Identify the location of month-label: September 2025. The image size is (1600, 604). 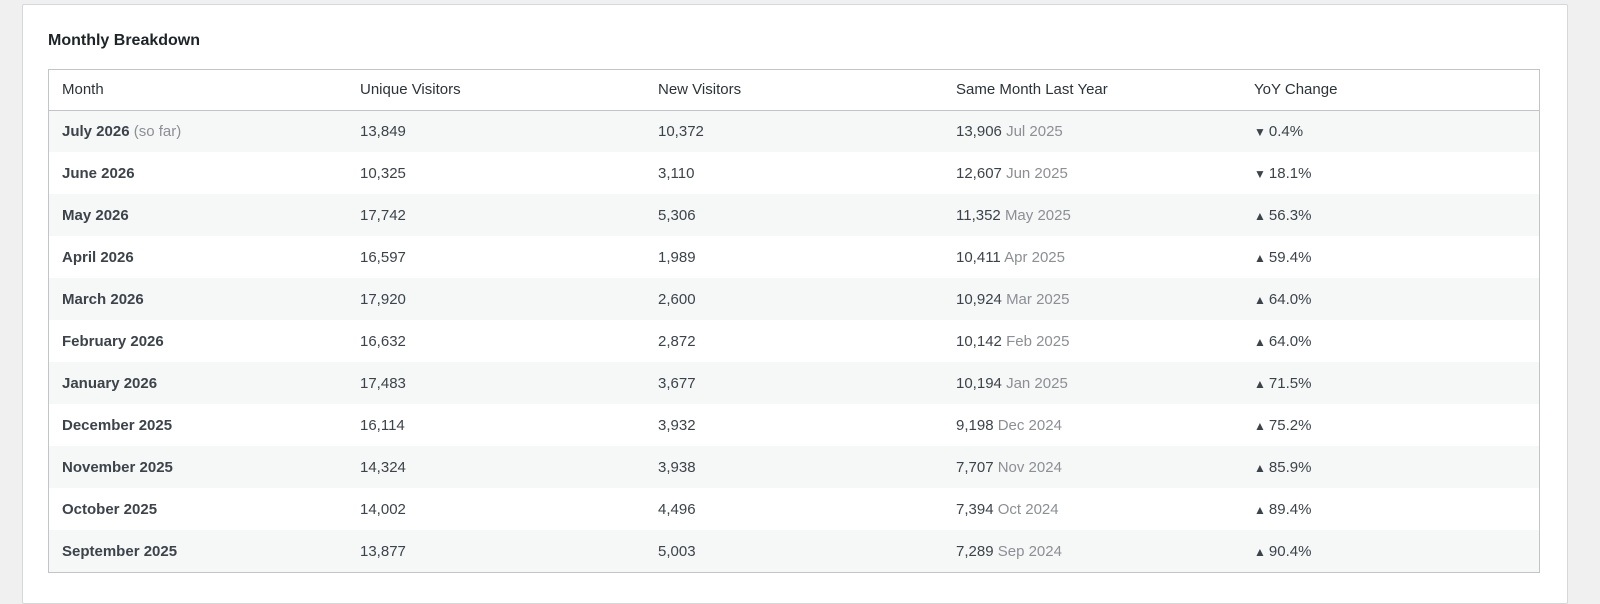
(120, 551).